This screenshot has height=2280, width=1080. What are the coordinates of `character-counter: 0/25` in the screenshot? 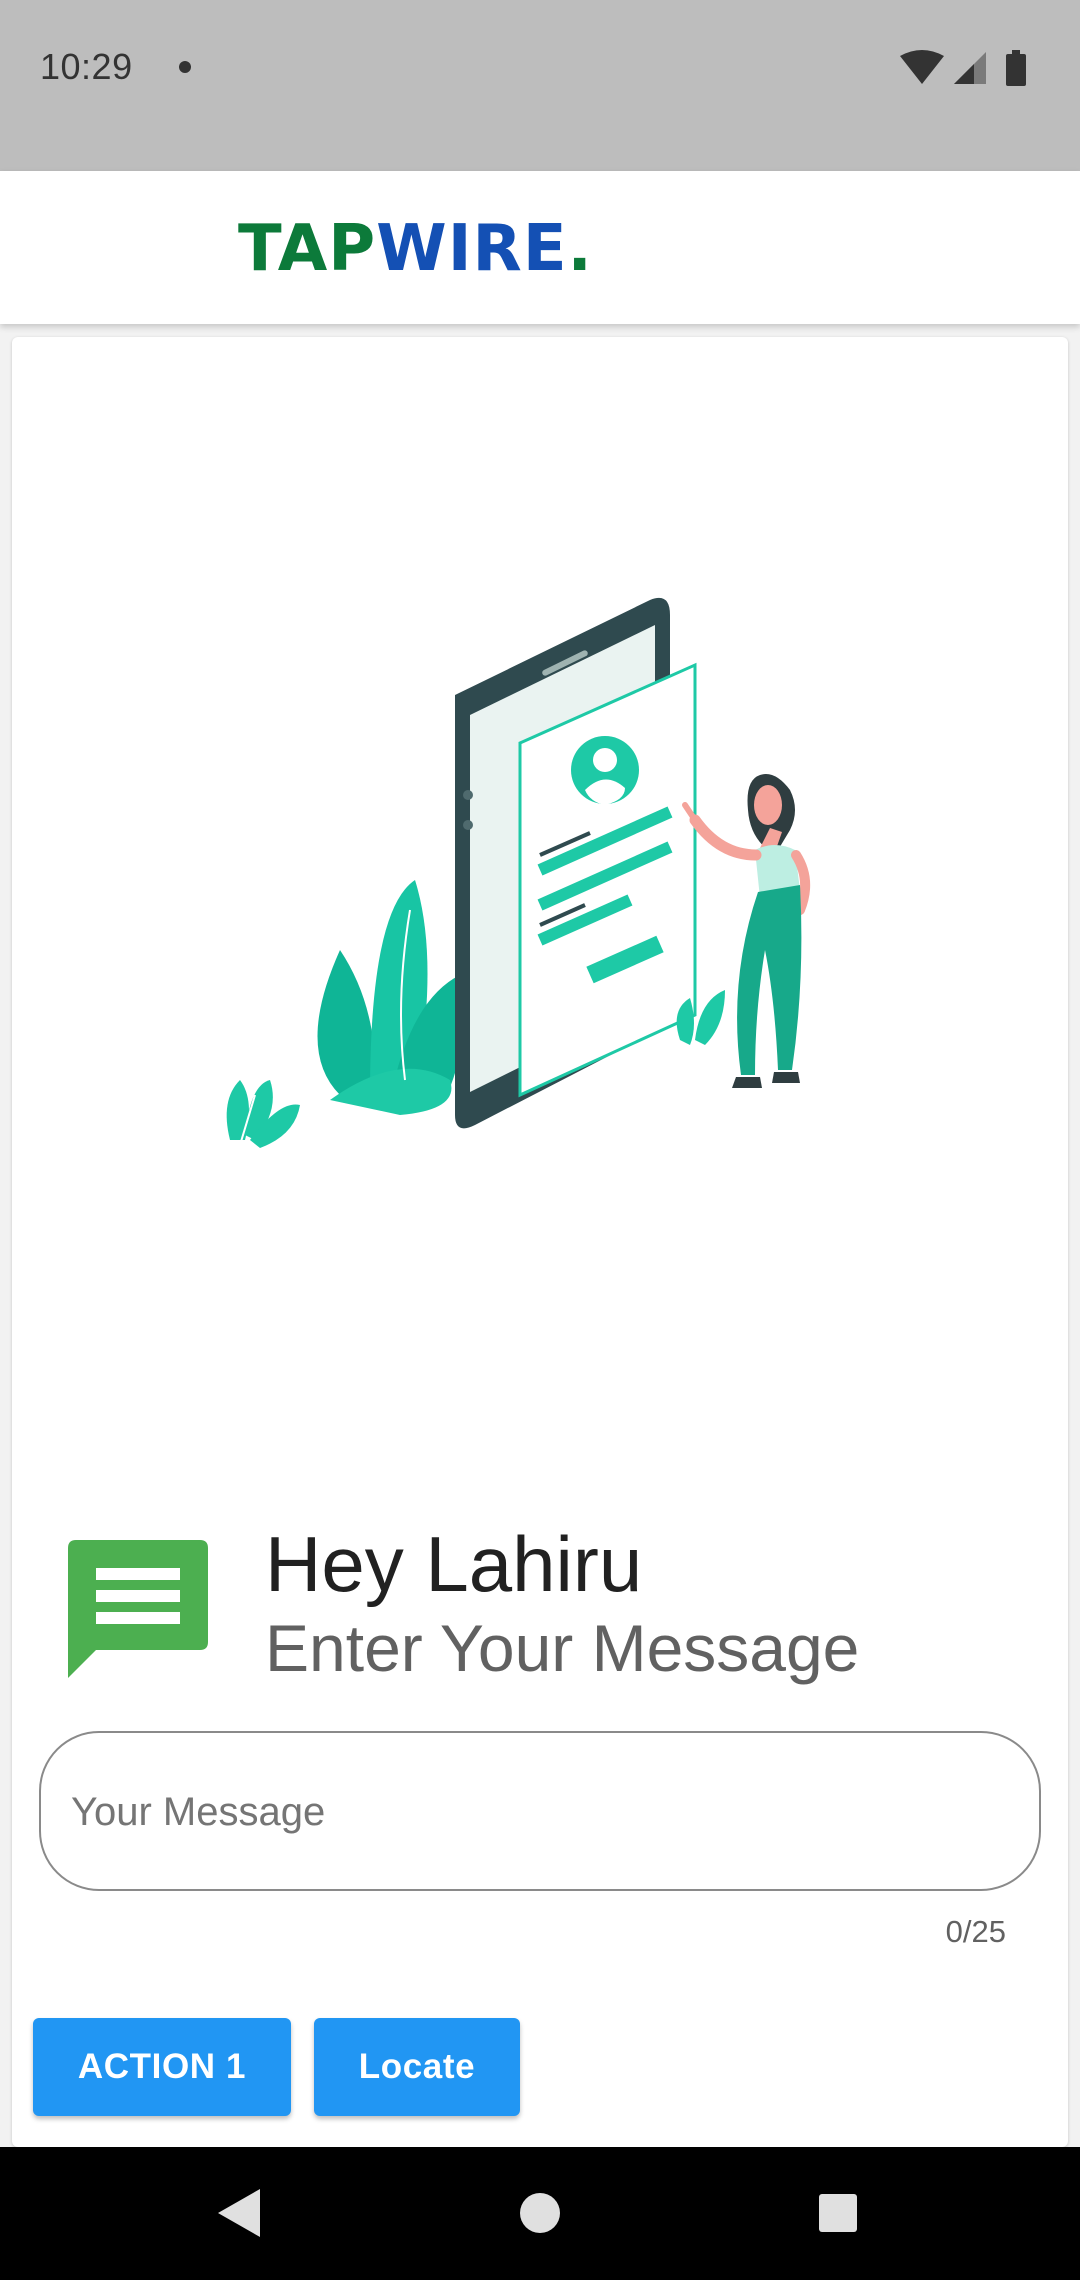 It's located at (975, 1931).